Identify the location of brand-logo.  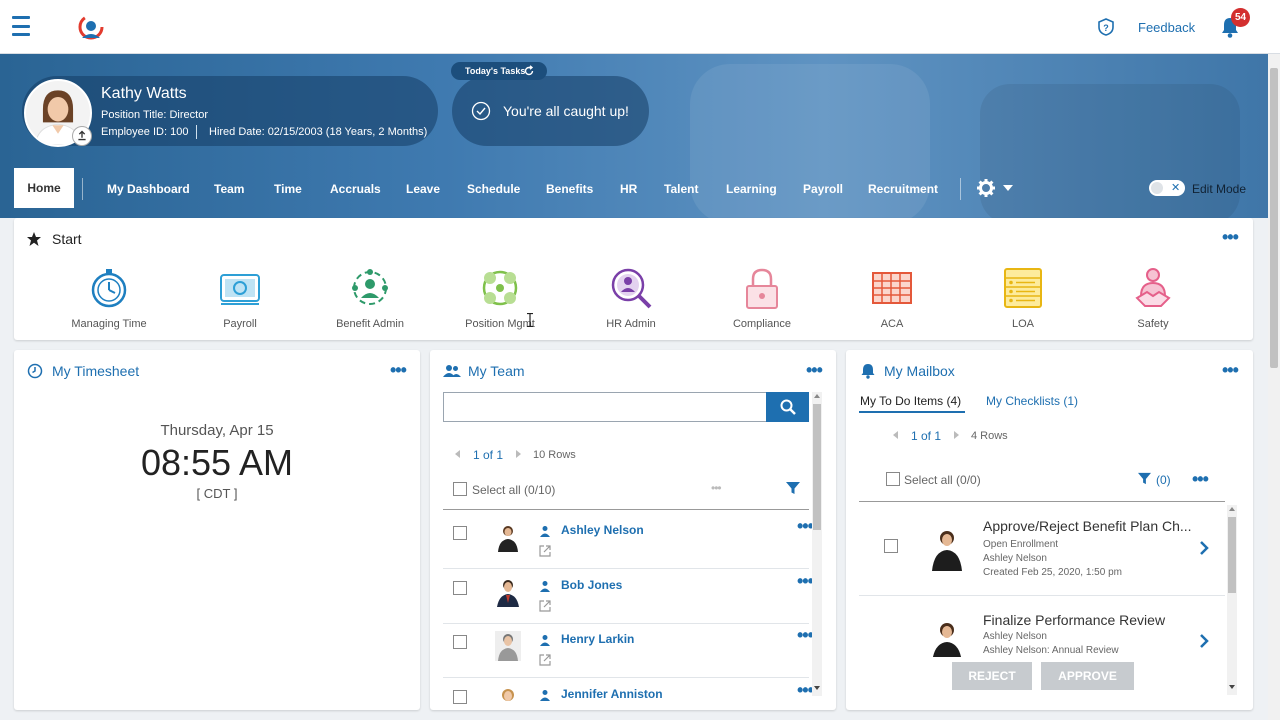
(91, 27).